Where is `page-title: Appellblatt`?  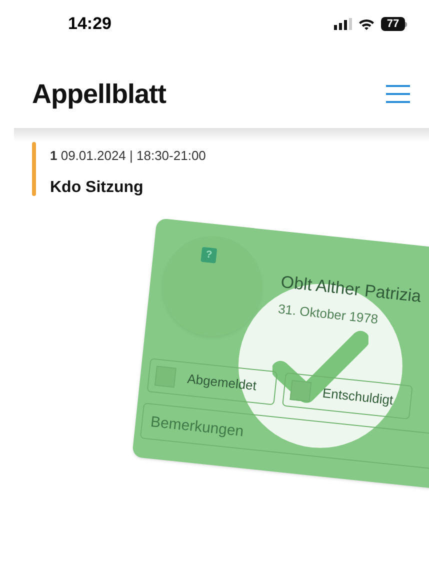
page-title: Appellblatt is located at coordinates (99, 94).